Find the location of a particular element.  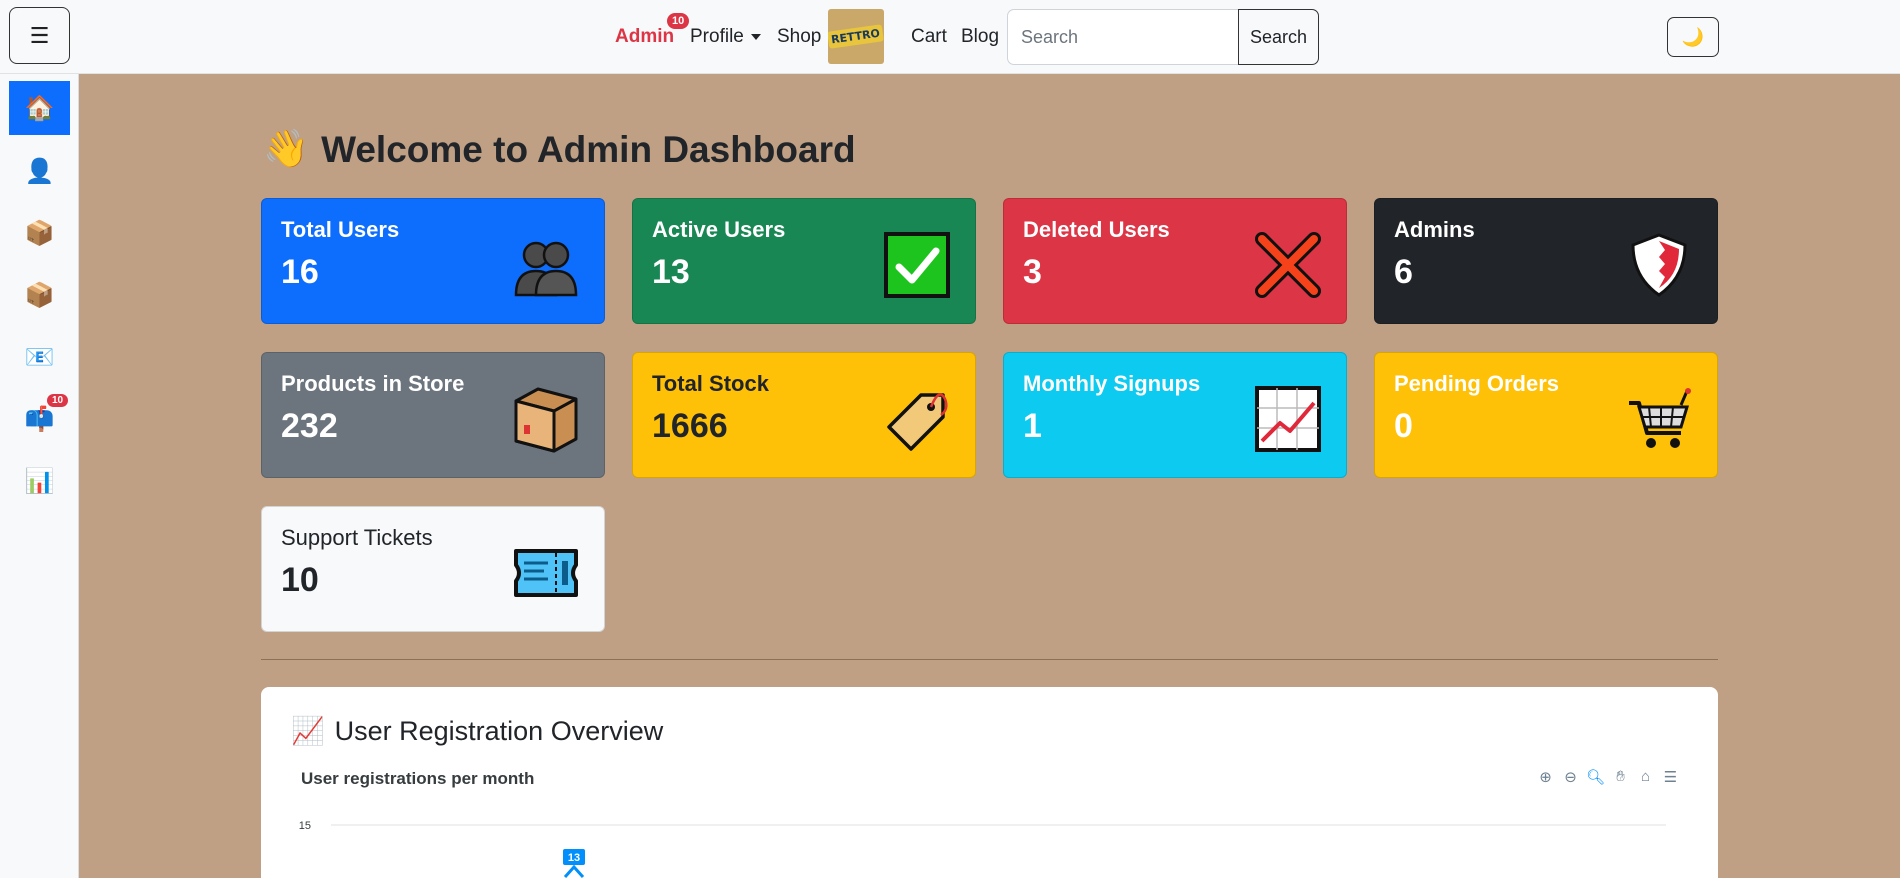

nav-cart-link: Cart is located at coordinates (929, 37).